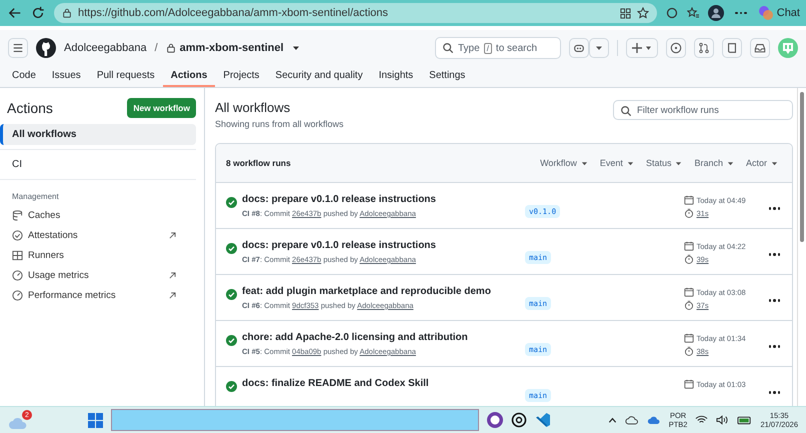 The image size is (806, 433). I want to click on owner-link: Adolceegabbana, so click(105, 48).